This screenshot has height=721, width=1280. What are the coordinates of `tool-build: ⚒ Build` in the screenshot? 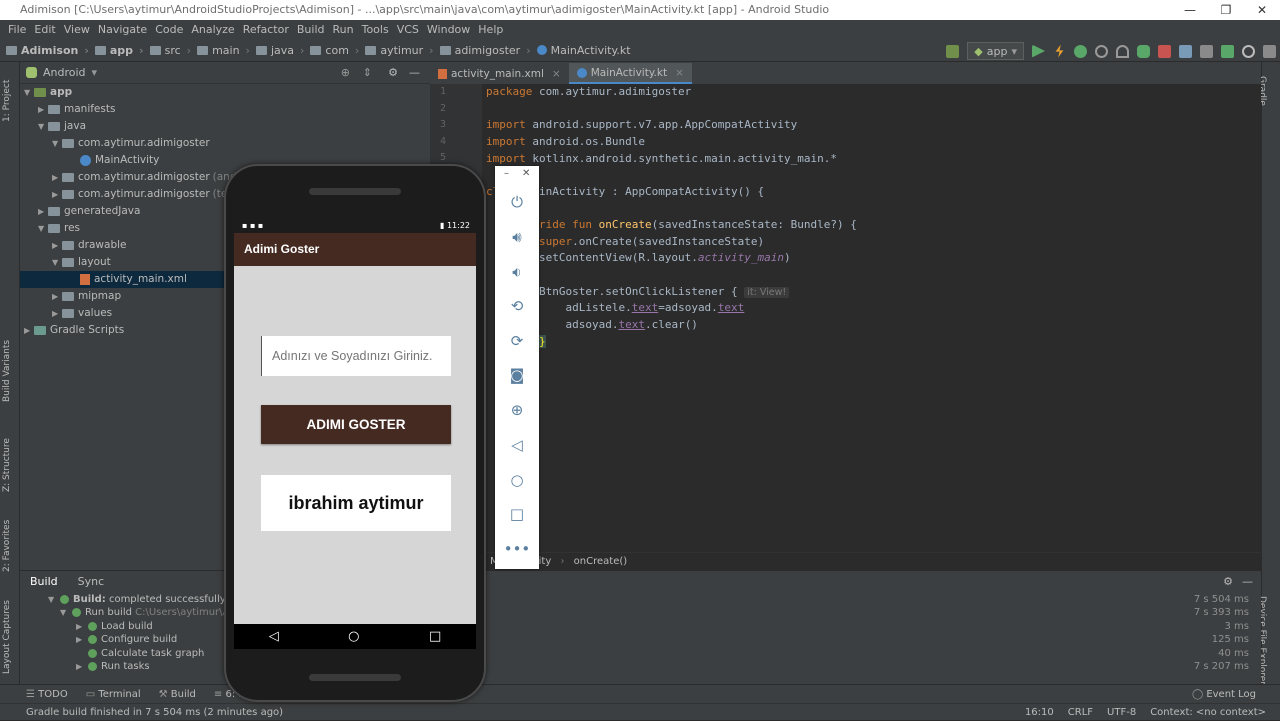 It's located at (177, 694).